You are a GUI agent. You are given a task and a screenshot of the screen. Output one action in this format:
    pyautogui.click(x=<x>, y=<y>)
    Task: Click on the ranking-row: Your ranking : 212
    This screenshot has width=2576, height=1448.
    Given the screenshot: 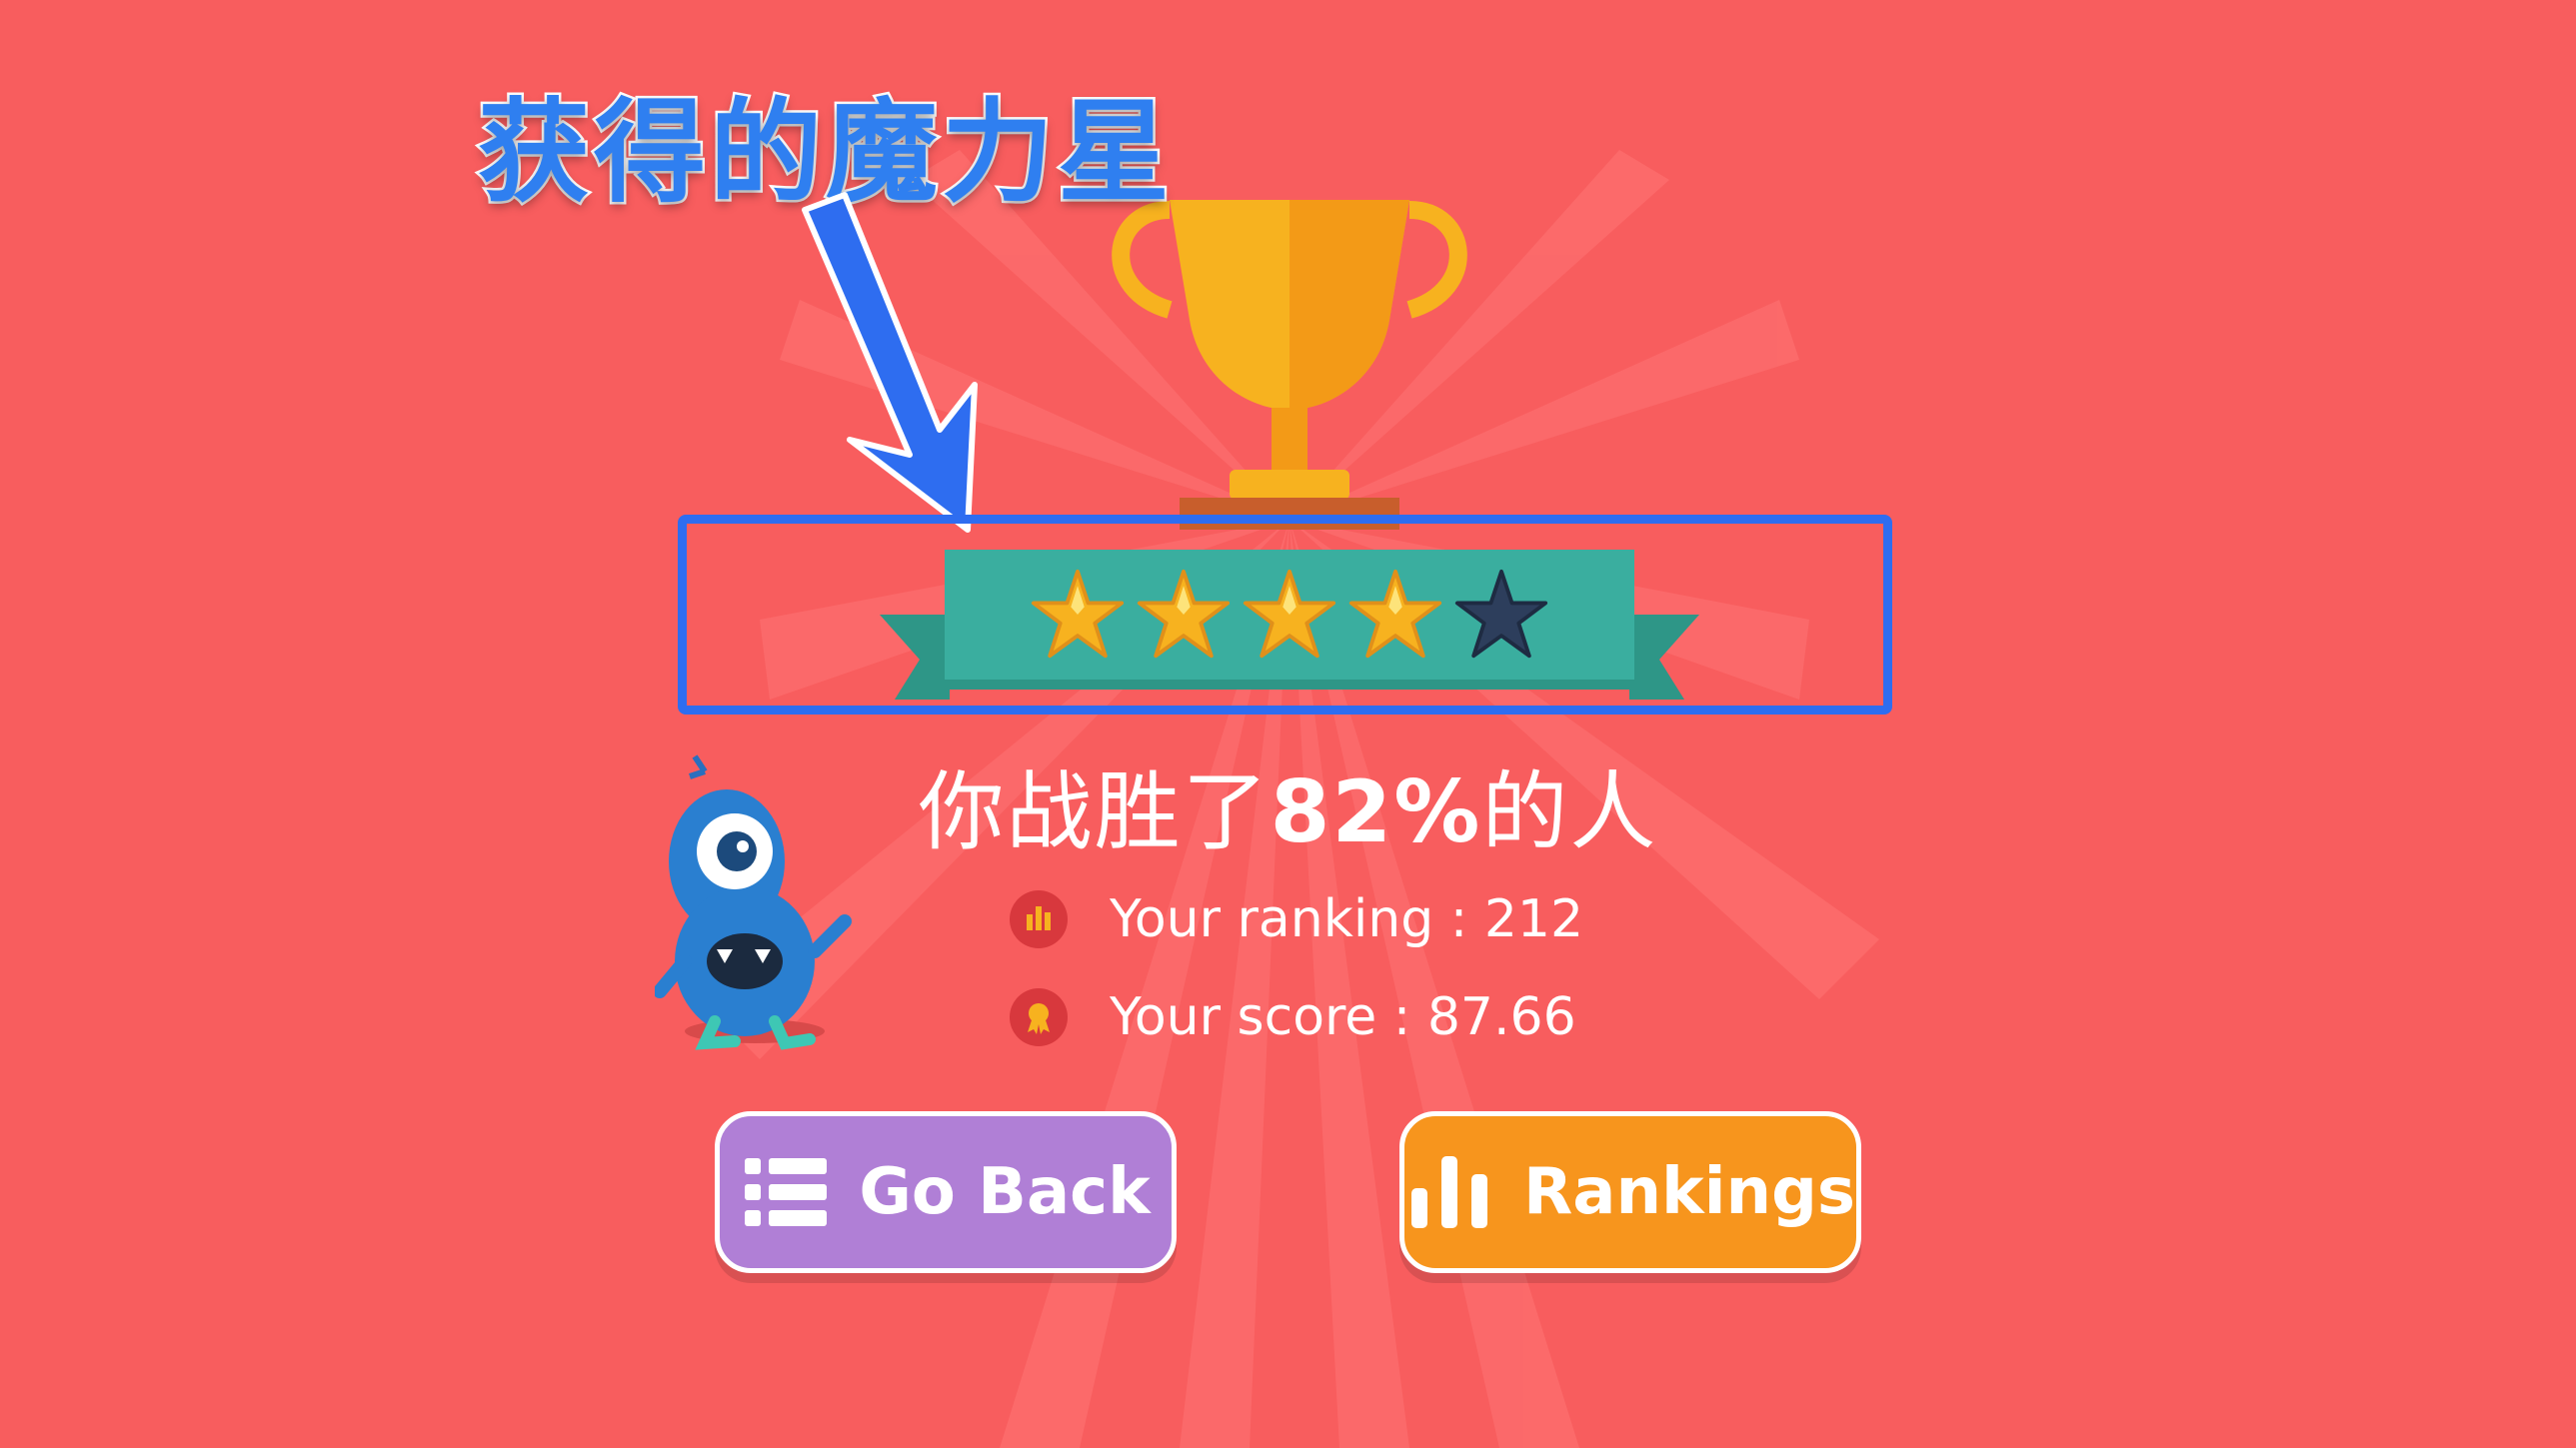 What is the action you would take?
    pyautogui.click(x=1296, y=919)
    